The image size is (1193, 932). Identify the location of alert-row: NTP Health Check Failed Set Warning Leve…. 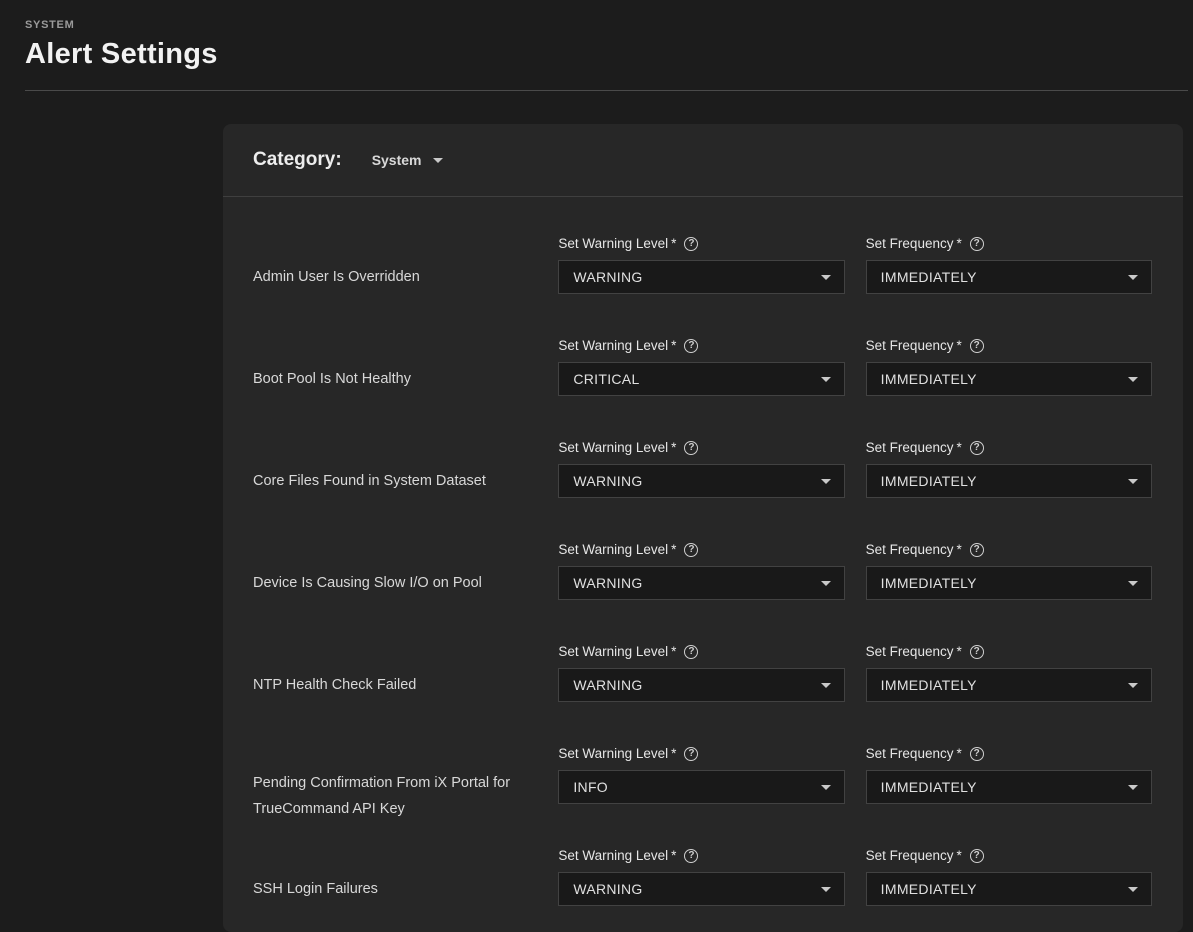
(702, 656).